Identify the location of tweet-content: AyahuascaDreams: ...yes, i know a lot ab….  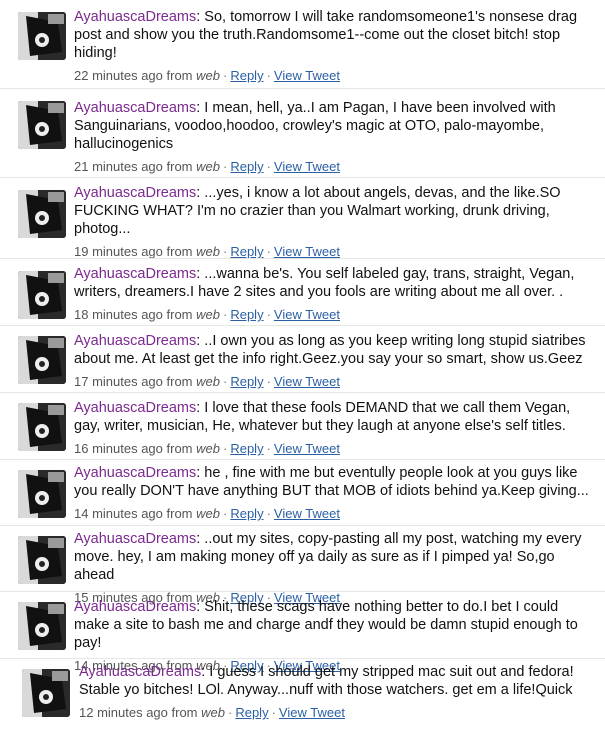
(333, 222).